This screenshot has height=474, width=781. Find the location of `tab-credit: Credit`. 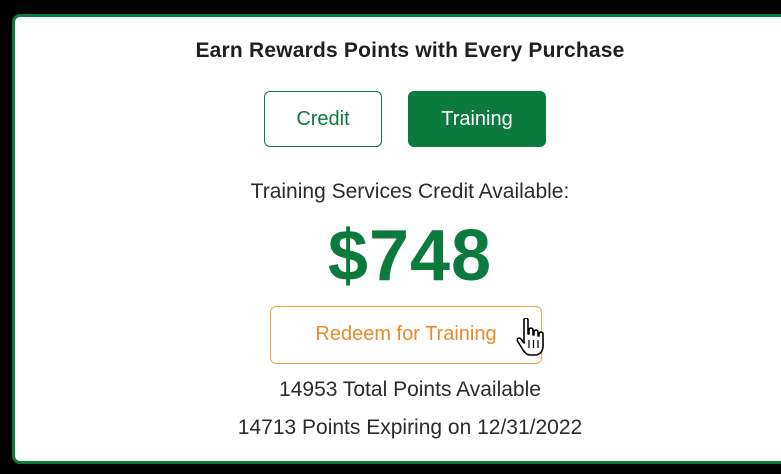

tab-credit: Credit is located at coordinates (323, 119).